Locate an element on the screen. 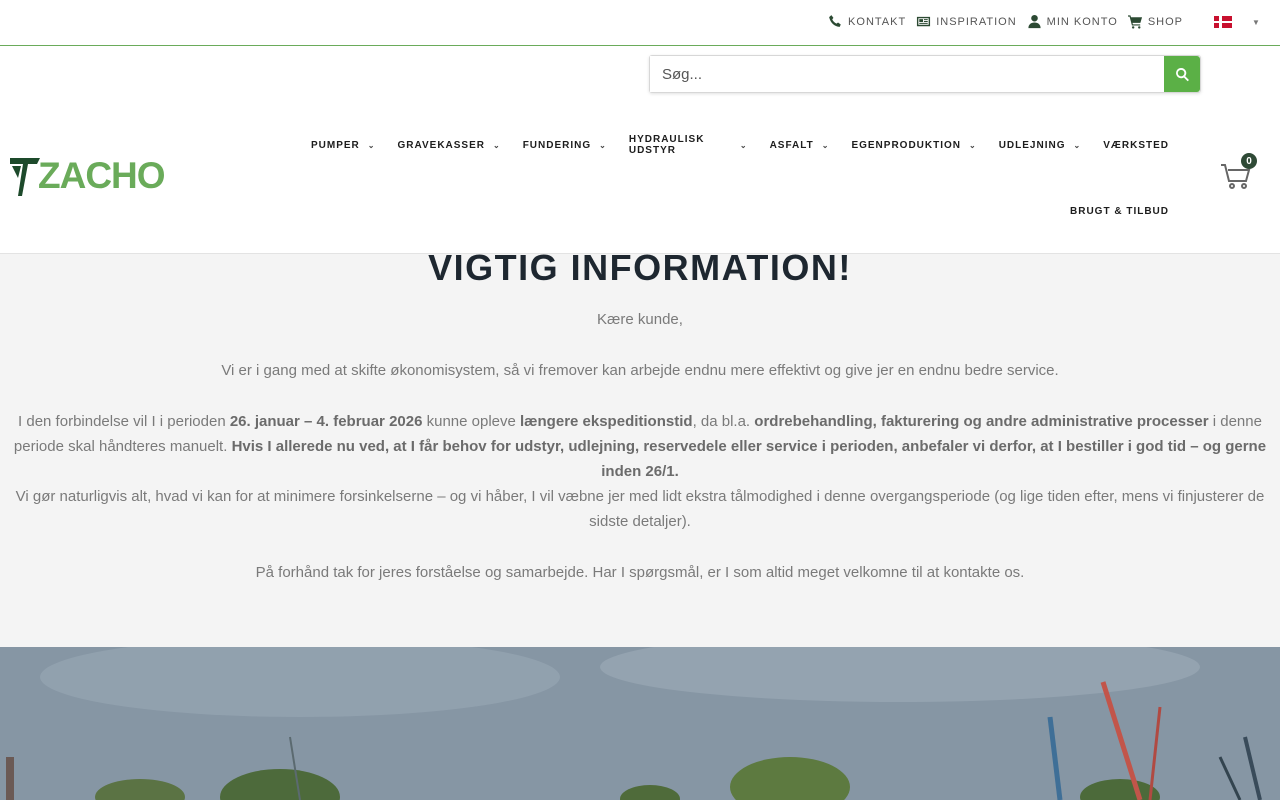  text-segment: I den forbindelse vil I i perioden is located at coordinates (124, 421).